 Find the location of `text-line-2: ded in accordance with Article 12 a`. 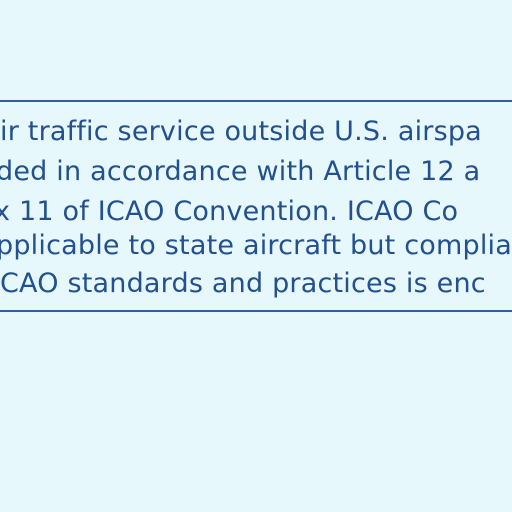

text-line-2: ded in accordance with Article 12 a is located at coordinates (240, 171).